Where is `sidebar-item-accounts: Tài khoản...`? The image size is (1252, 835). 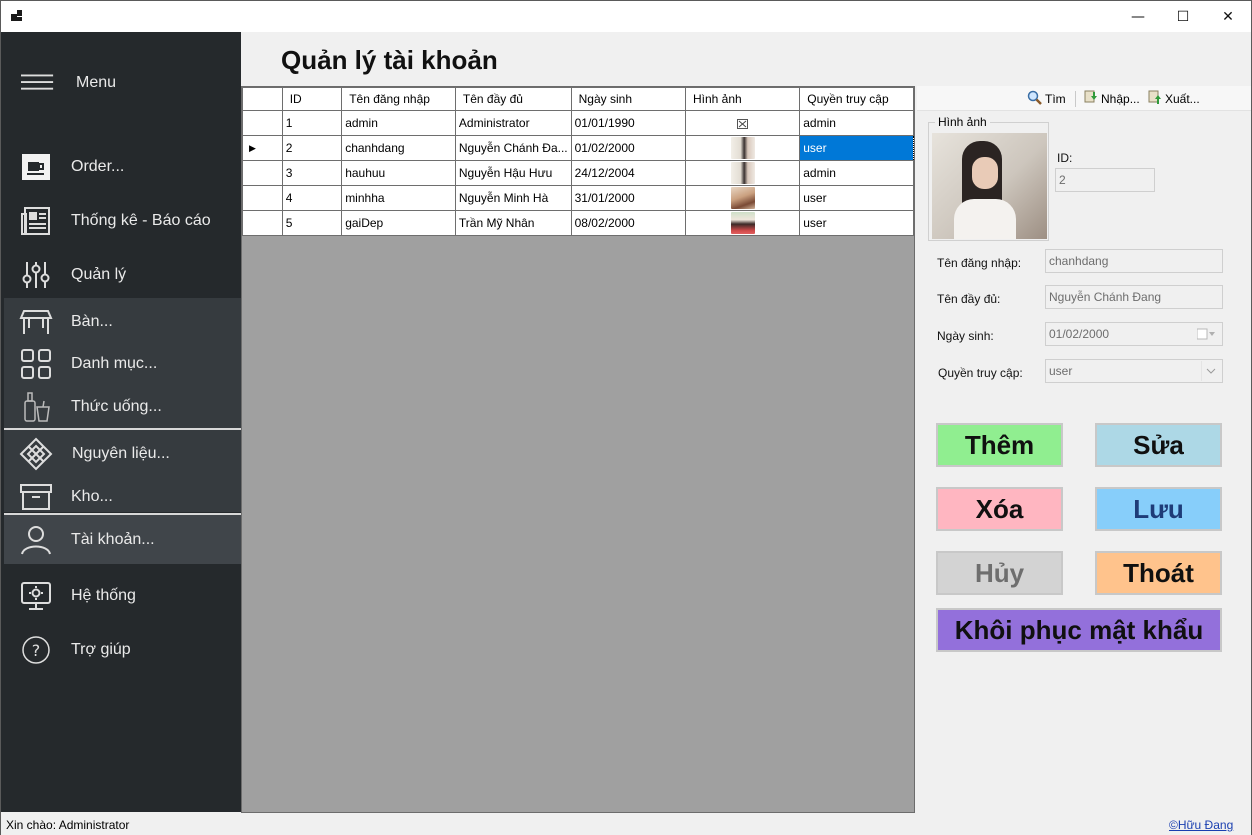
sidebar-item-accounts: Tài khoản... is located at coordinates (121, 540).